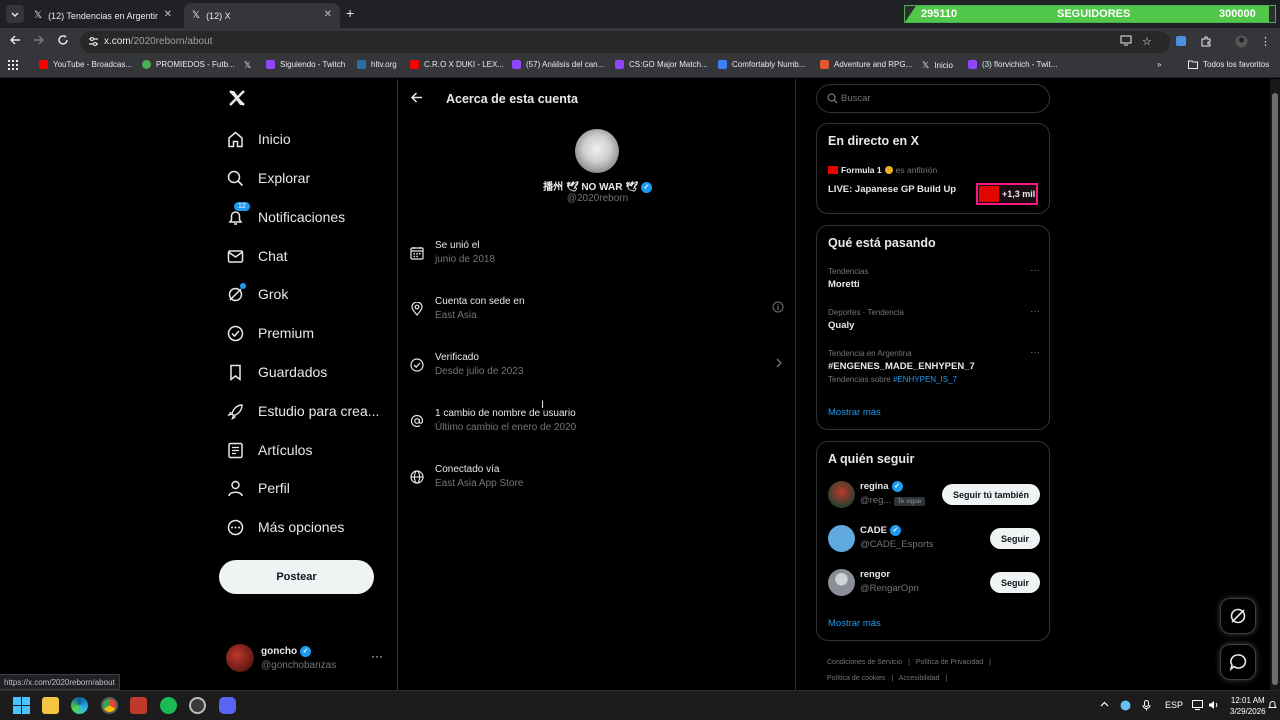  Describe the element at coordinates (892, 189) in the screenshot. I see `live-stream-title: LIVE: Japanese GP Build Up` at that location.